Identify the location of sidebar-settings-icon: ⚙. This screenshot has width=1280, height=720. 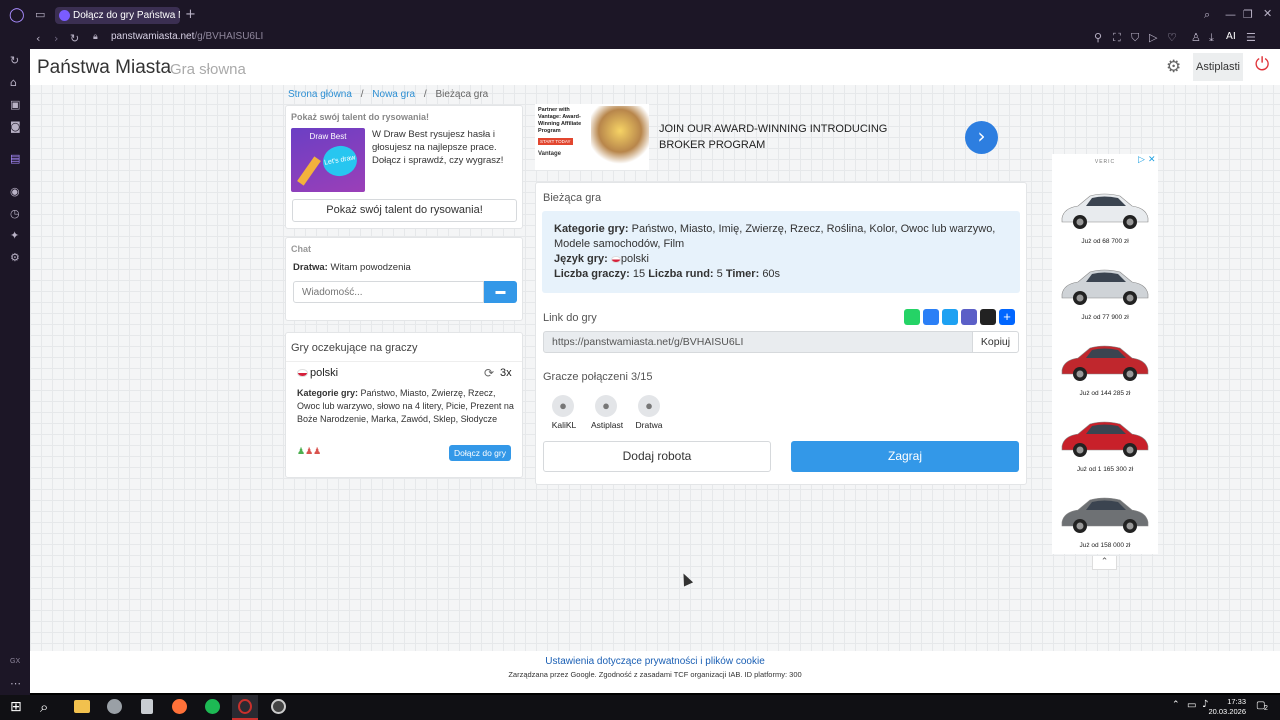
(15, 257).